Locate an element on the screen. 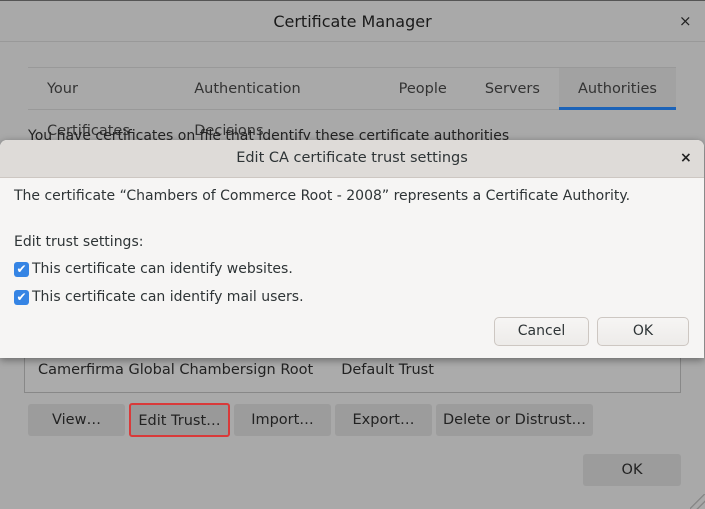 This screenshot has height=509, width=705. dialog-header: Edit CA certificate trust settings × is located at coordinates (352, 159).